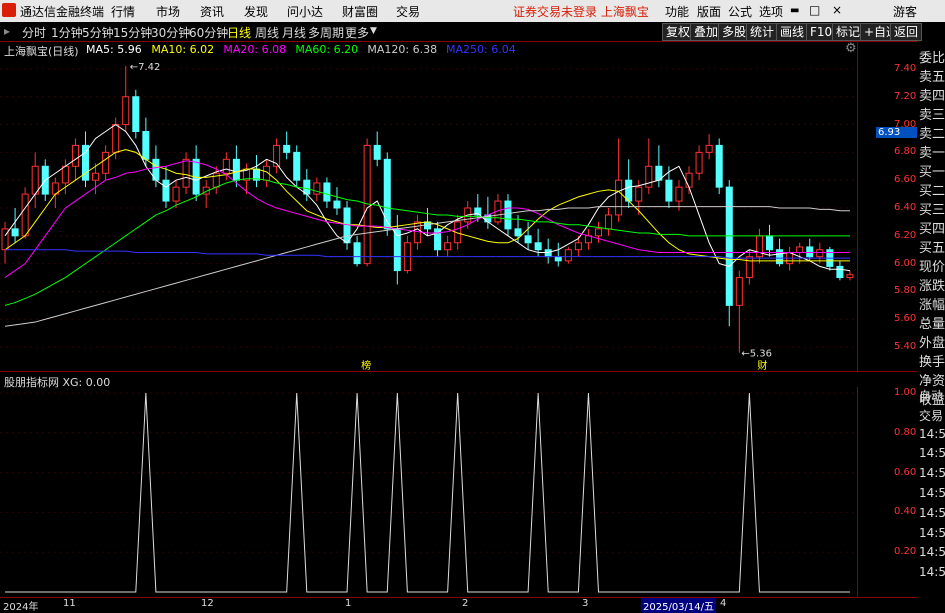 This screenshot has width=945, height=613. Describe the element at coordinates (792, 32) in the screenshot. I see `btn-huaxian: 画线` at that location.